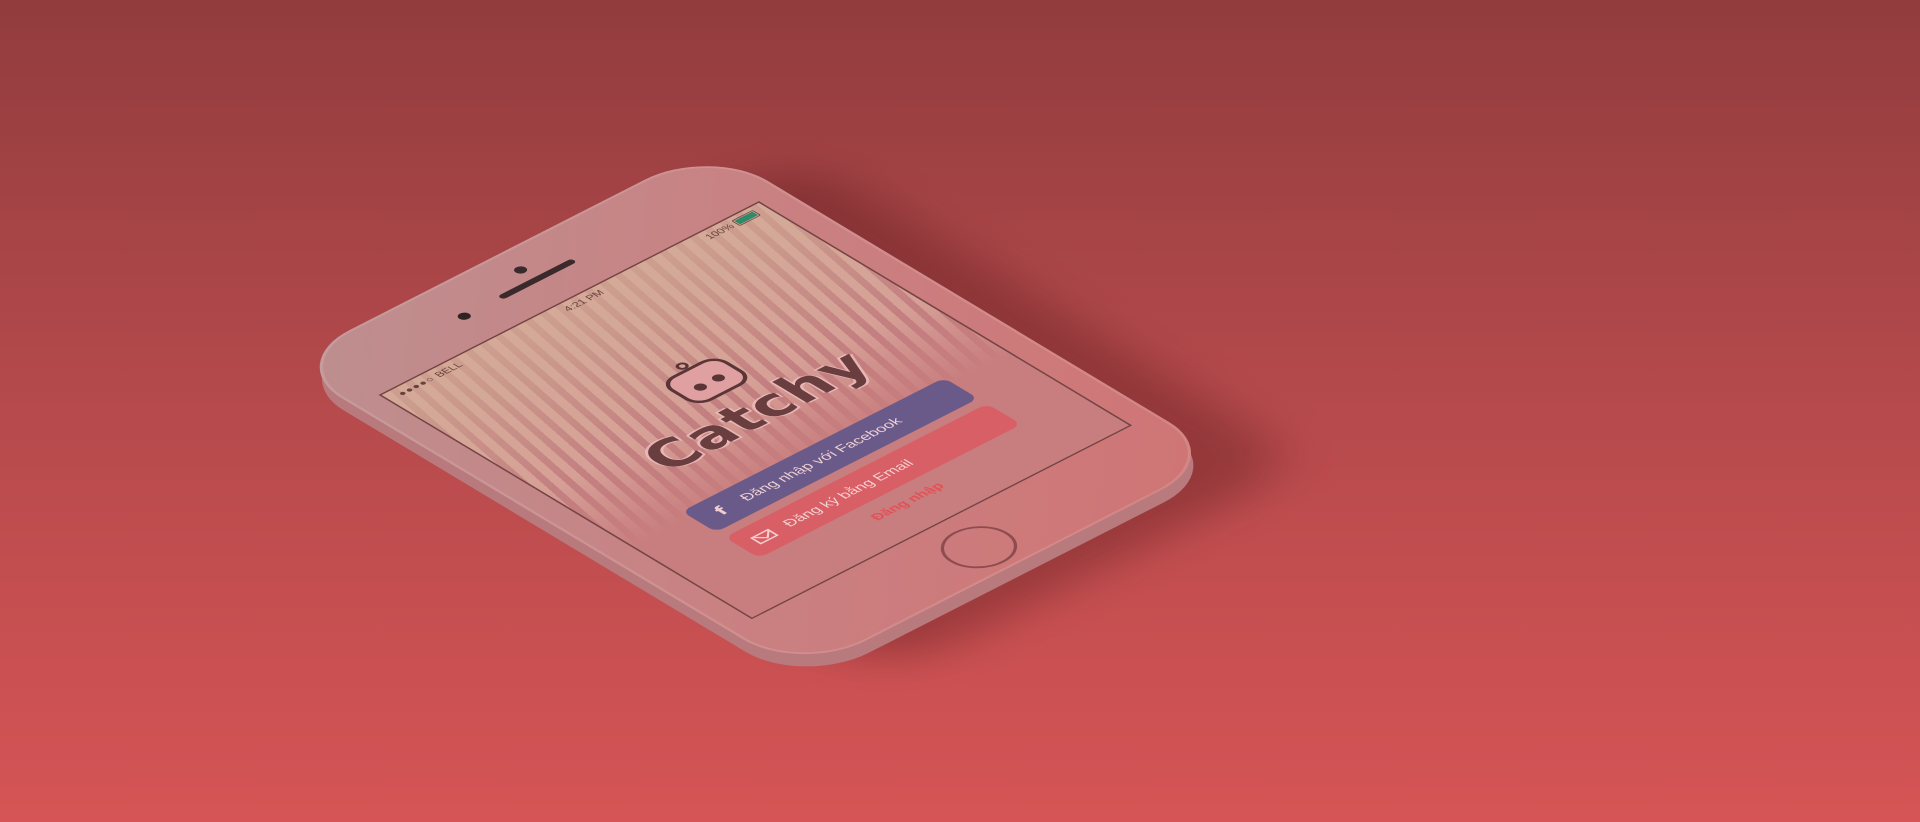 This screenshot has height=822, width=1920. I want to click on mascot-eye-right, so click(718, 378).